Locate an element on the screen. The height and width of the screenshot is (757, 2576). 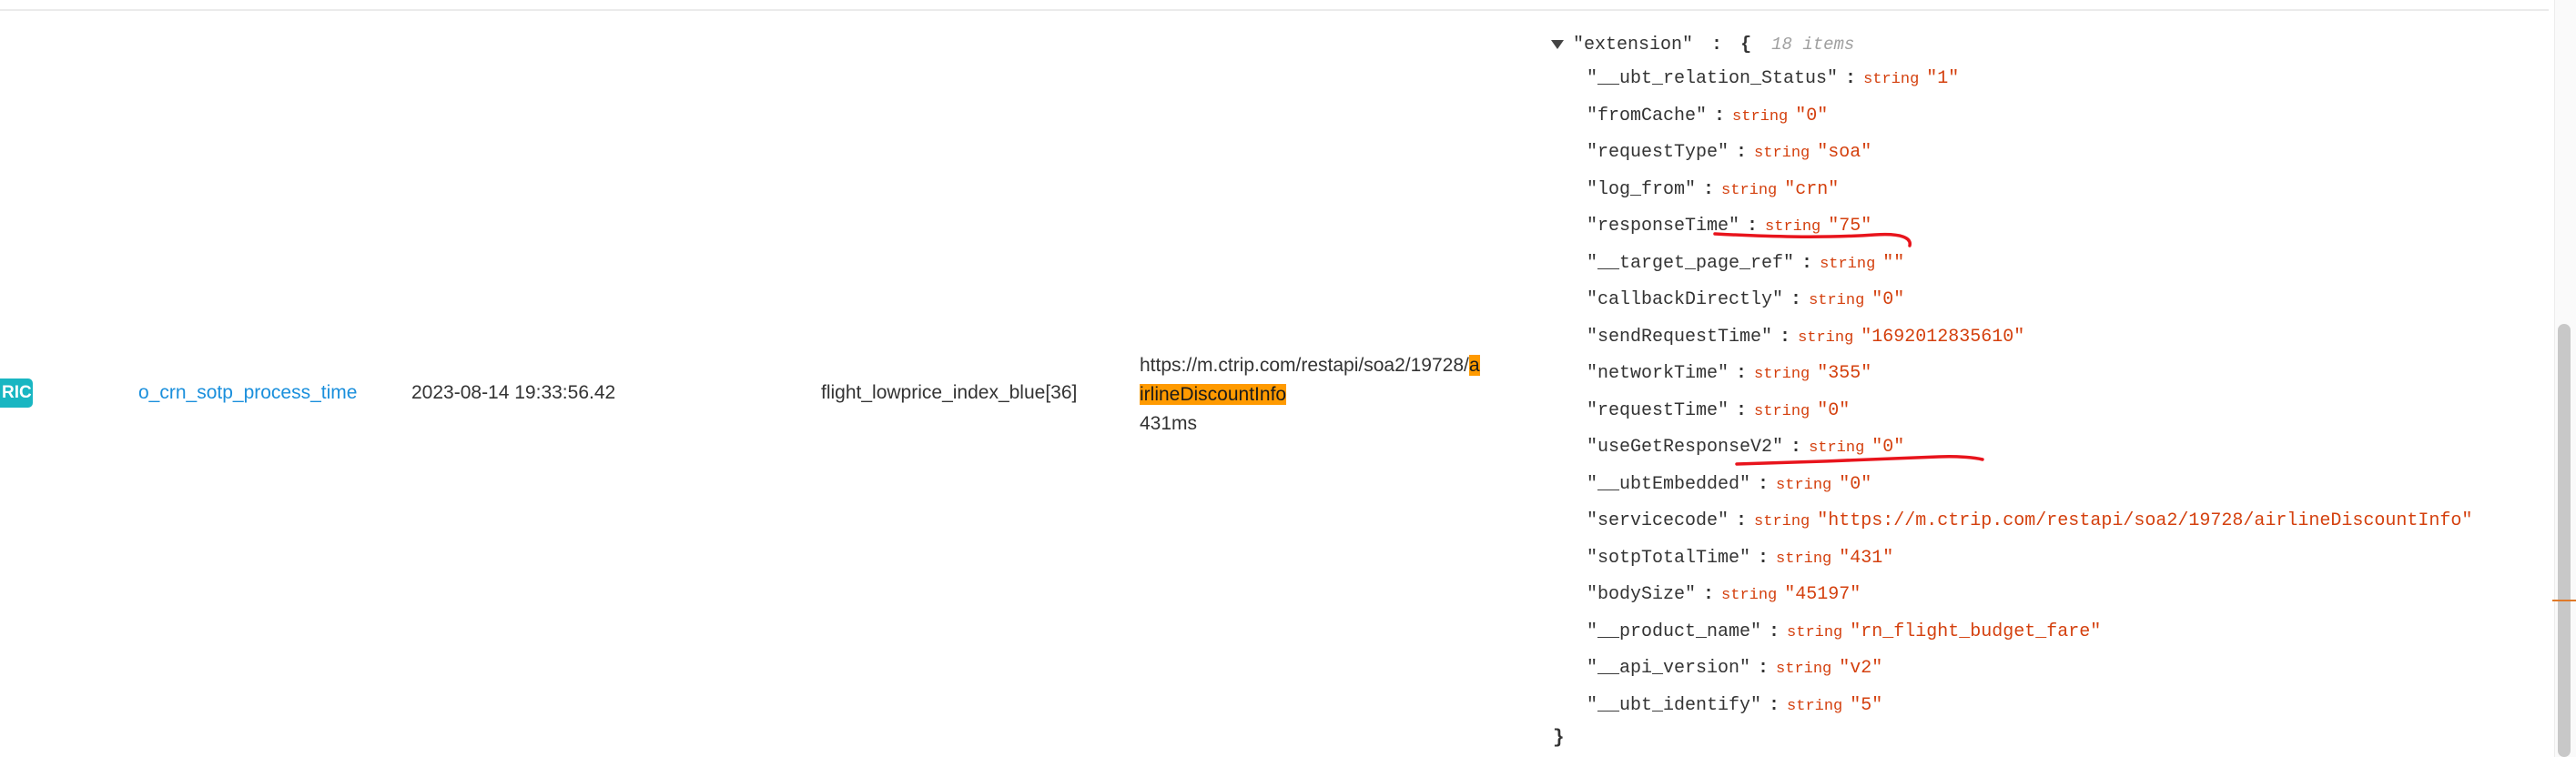
json-entry: "sendRequestTime": string "1692012835610" is located at coordinates (1805, 338).